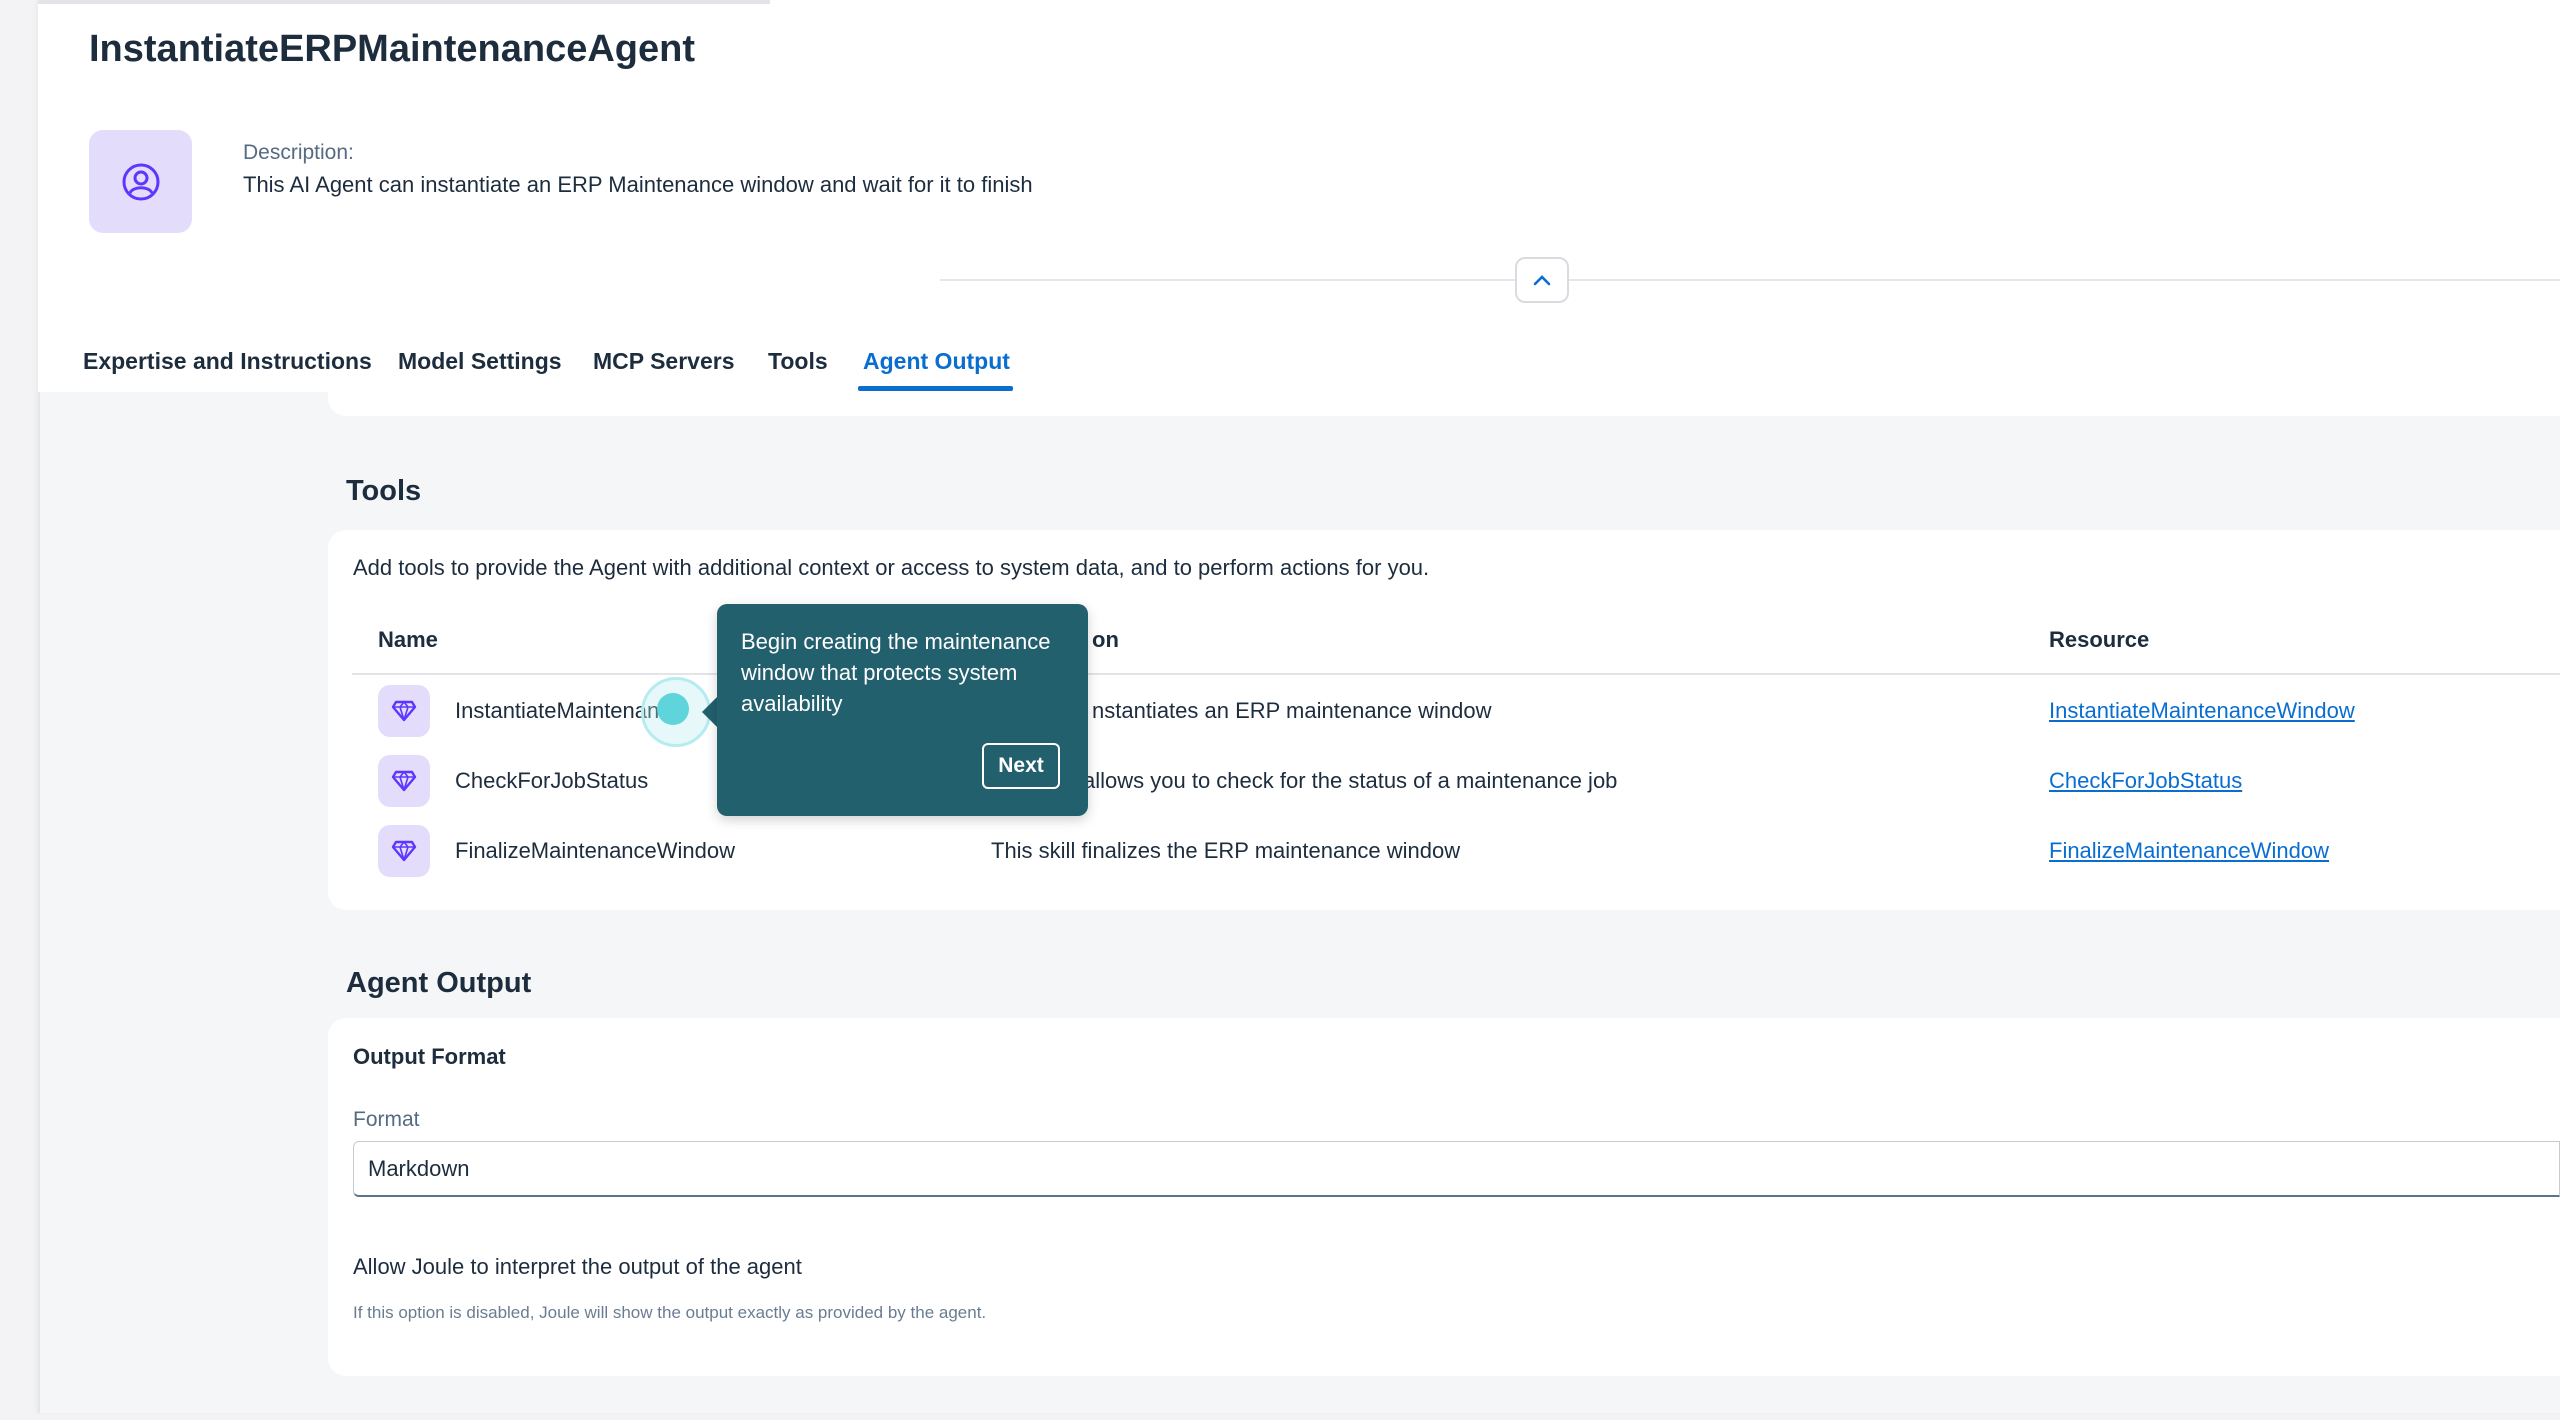 This screenshot has width=2560, height=1420. What do you see at coordinates (2145, 781) in the screenshot?
I see `resource-link: CheckForJobStatus` at bounding box center [2145, 781].